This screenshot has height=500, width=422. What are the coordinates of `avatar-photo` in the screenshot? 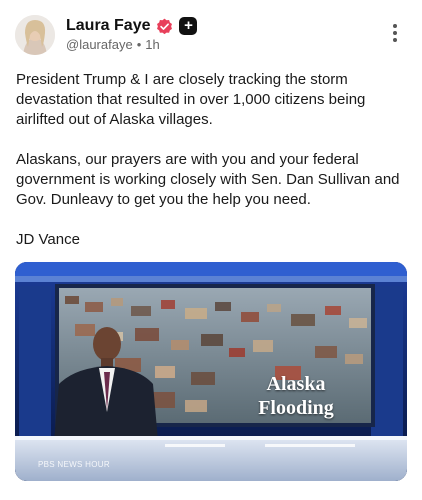 It's located at (35, 35).